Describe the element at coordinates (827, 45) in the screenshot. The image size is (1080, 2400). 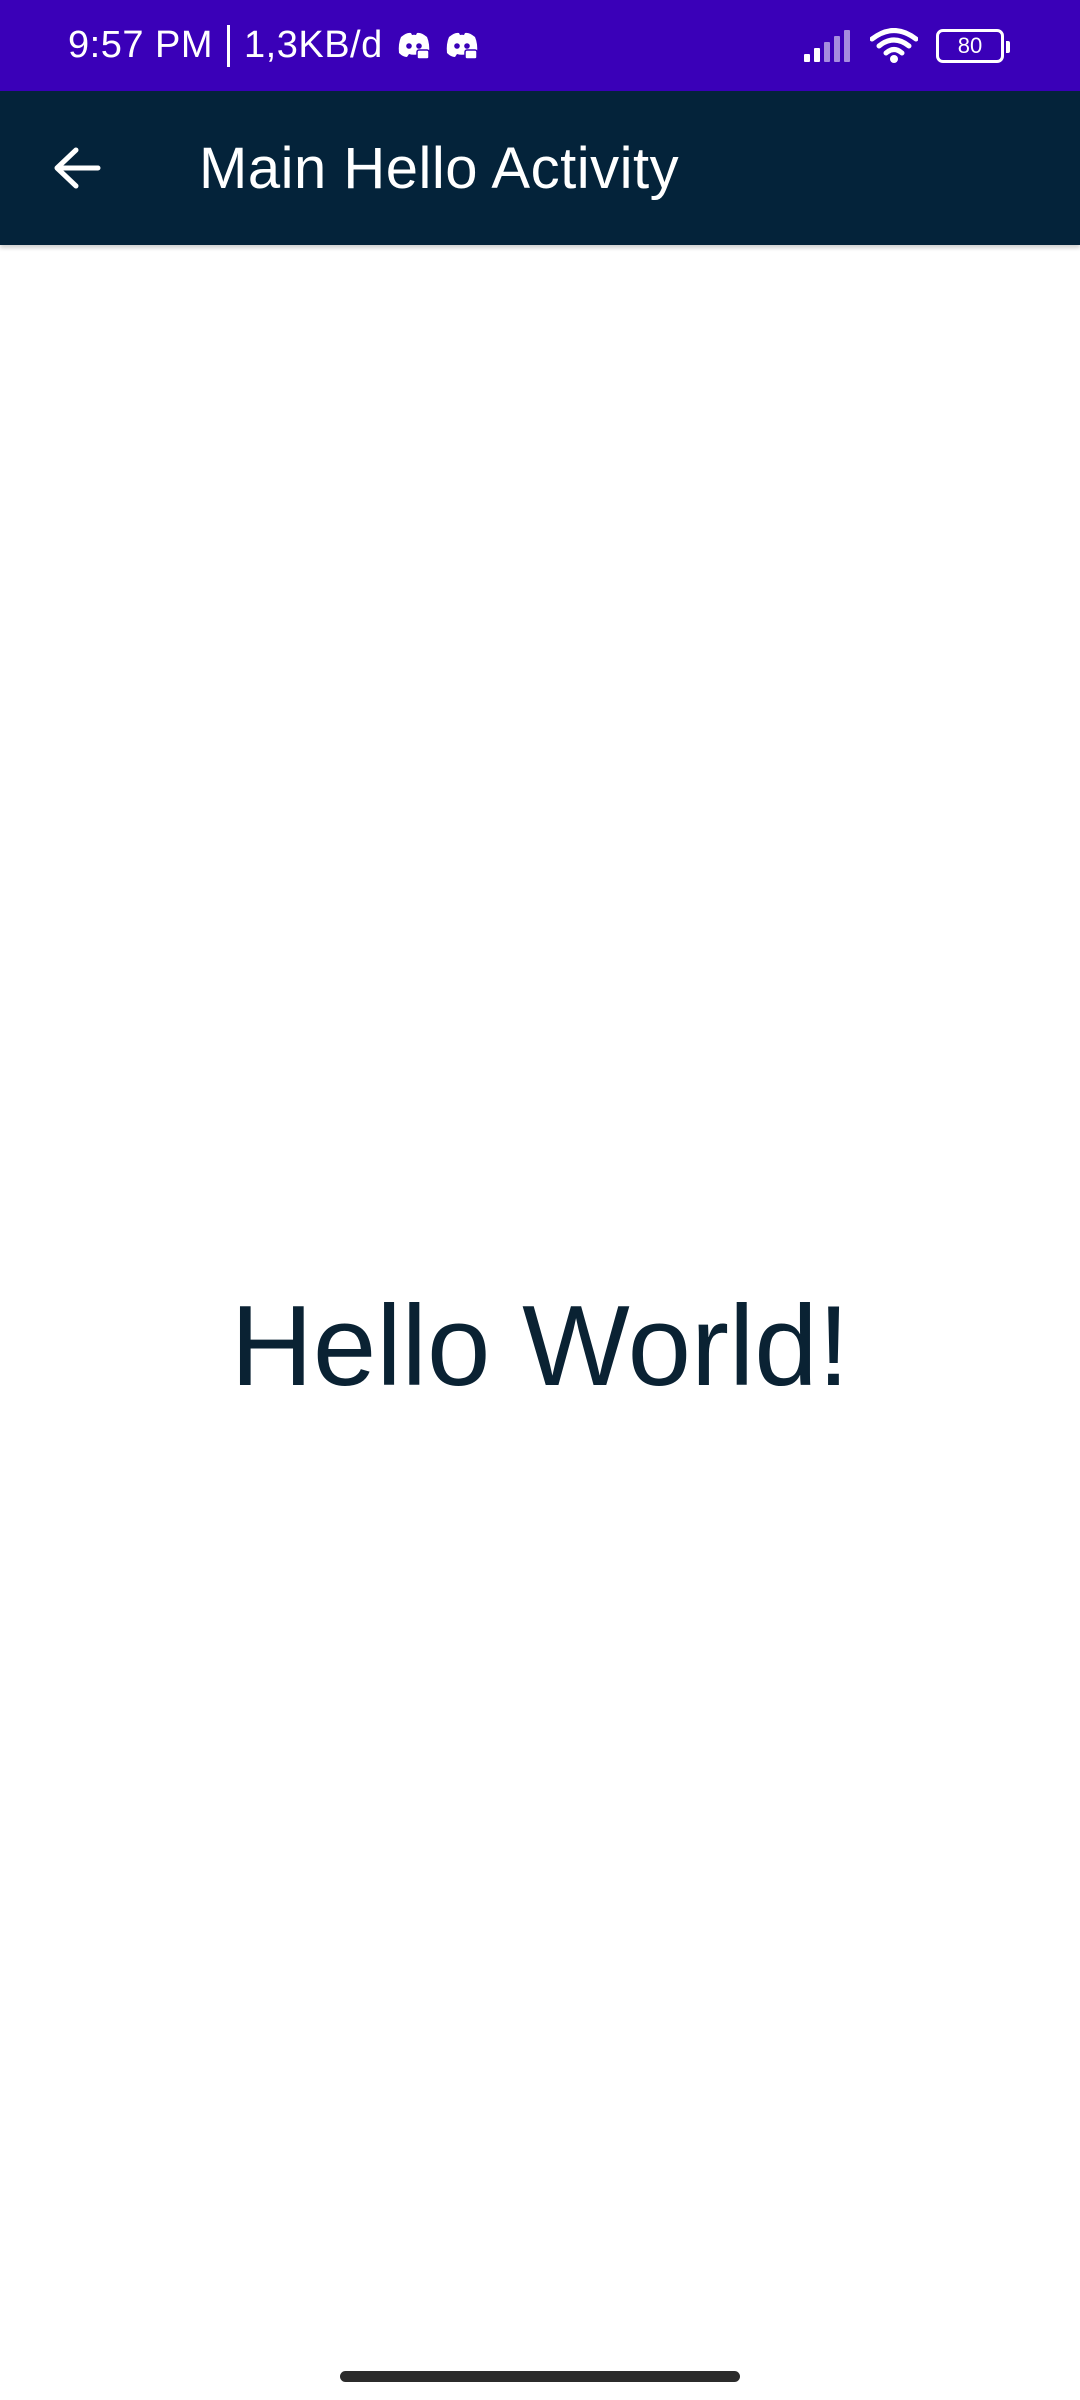
I see `signal-icon` at that location.